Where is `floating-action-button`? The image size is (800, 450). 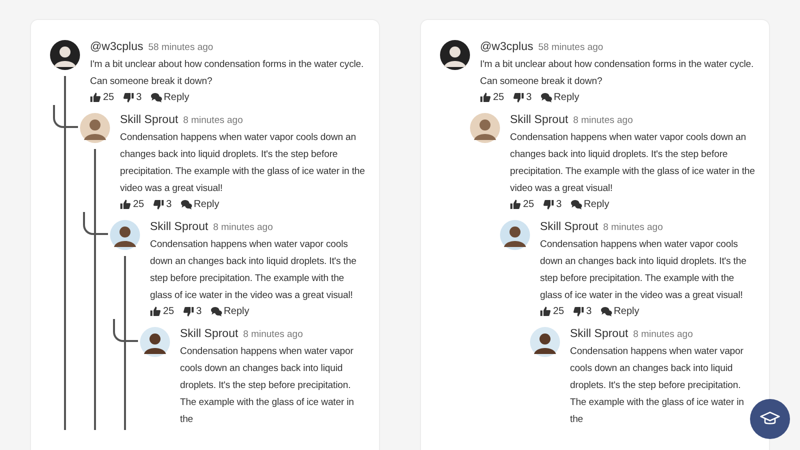
floating-action-button is located at coordinates (770, 419).